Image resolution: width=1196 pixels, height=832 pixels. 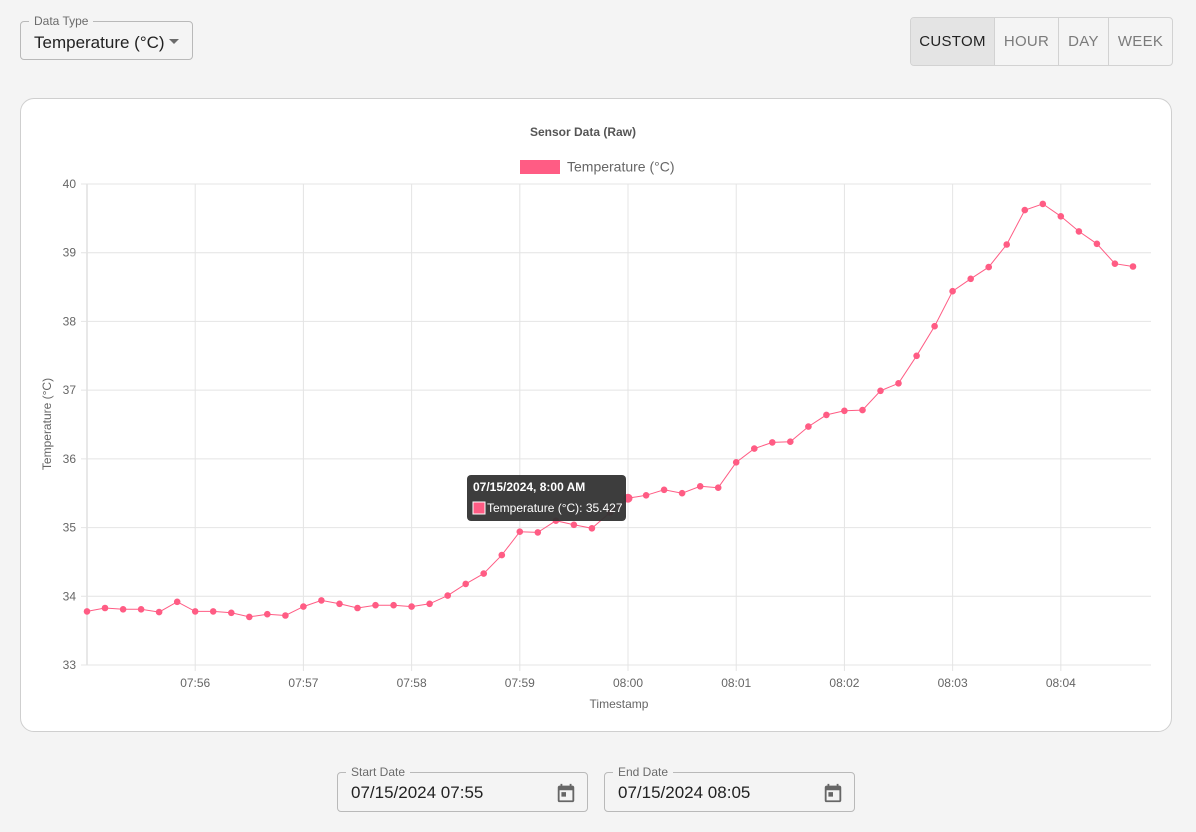 What do you see at coordinates (70, 459) in the screenshot?
I see `y-tick-label: 36` at bounding box center [70, 459].